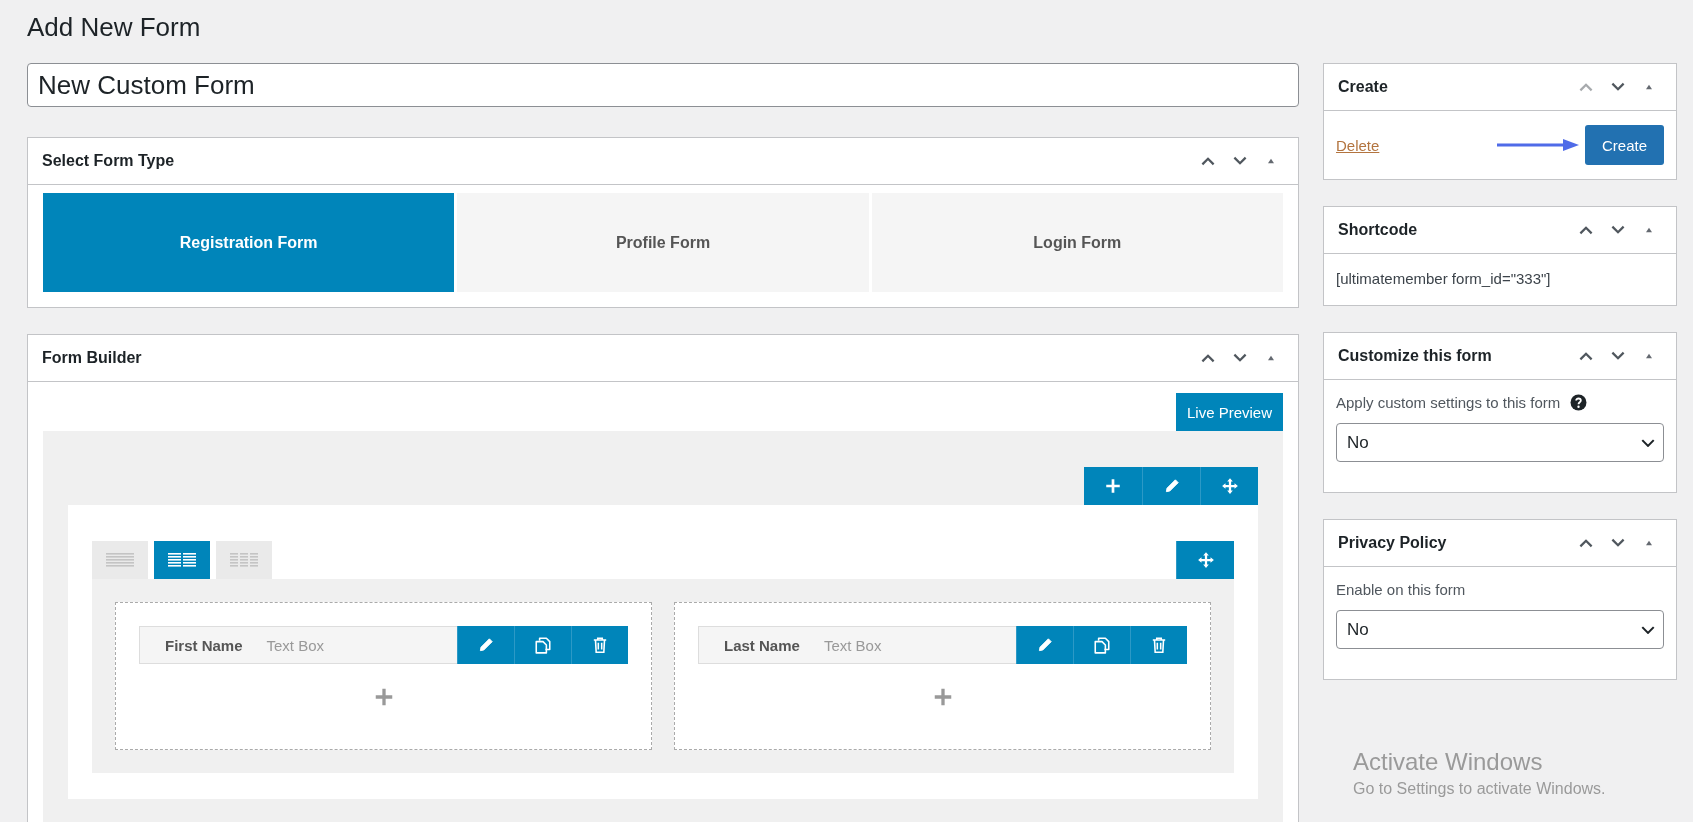 This screenshot has width=1693, height=822. Describe the element at coordinates (663, 85) in the screenshot. I see `form-title-field: New Custom Form` at that location.